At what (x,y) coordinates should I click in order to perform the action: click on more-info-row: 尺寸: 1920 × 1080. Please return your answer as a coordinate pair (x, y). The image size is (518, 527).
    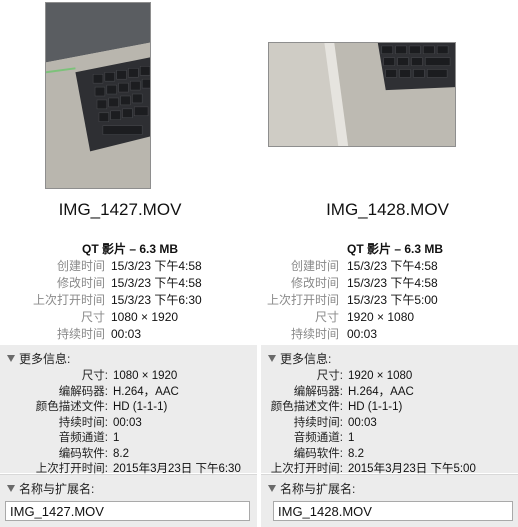
    Looking at the image, I should click on (389, 377).